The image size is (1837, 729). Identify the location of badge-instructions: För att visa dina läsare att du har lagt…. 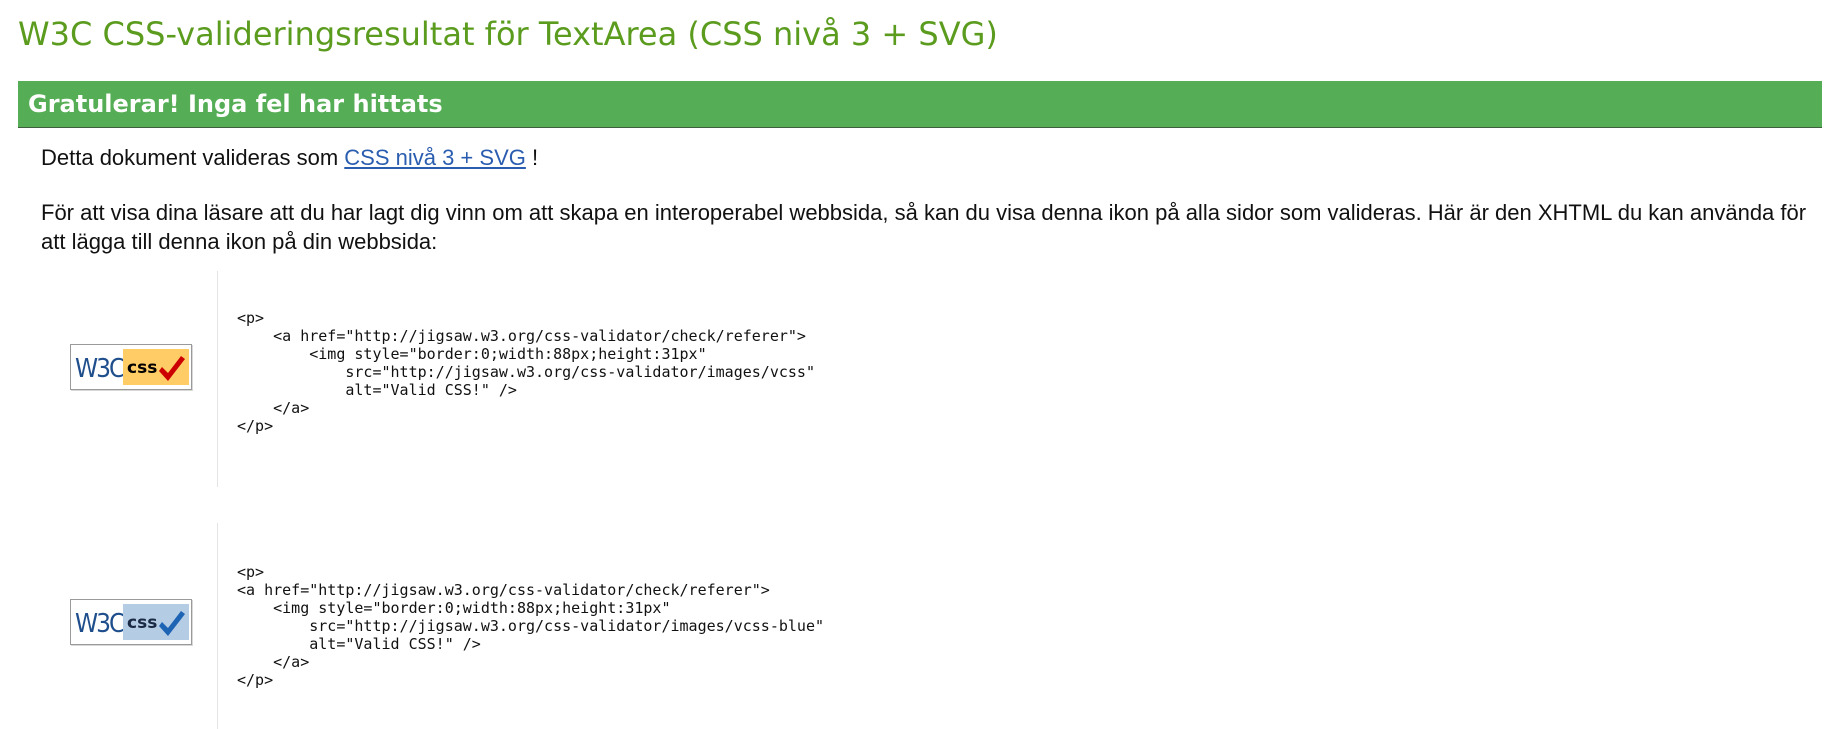
(924, 227).